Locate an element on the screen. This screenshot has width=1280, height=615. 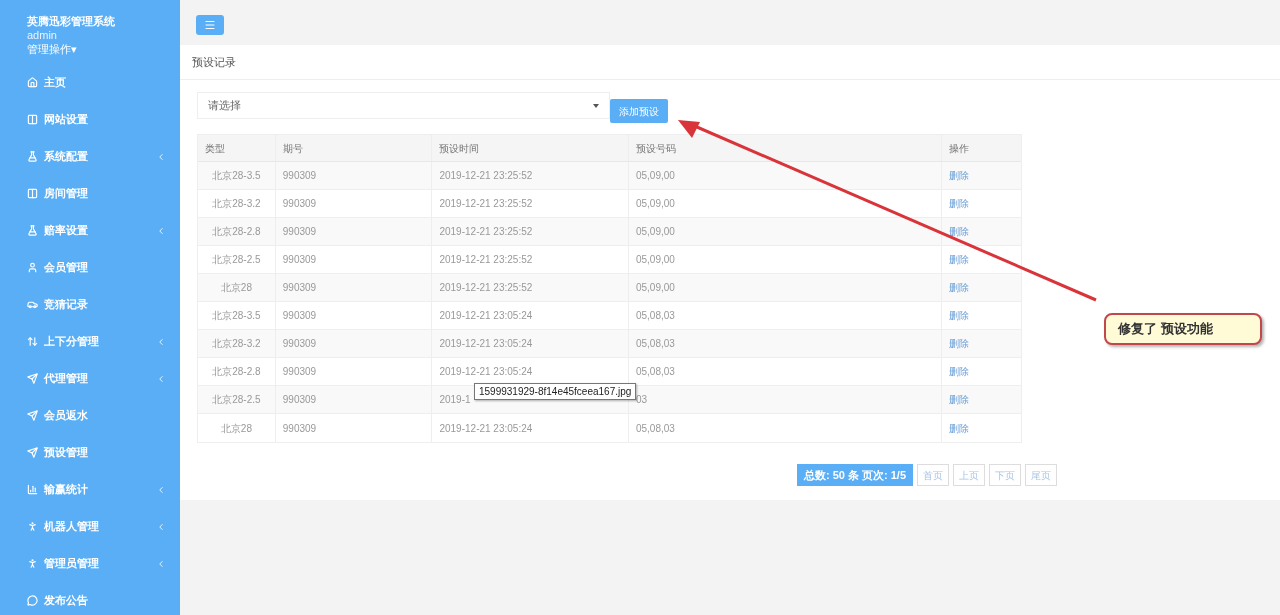
menu-toggle-button is located at coordinates (210, 25).